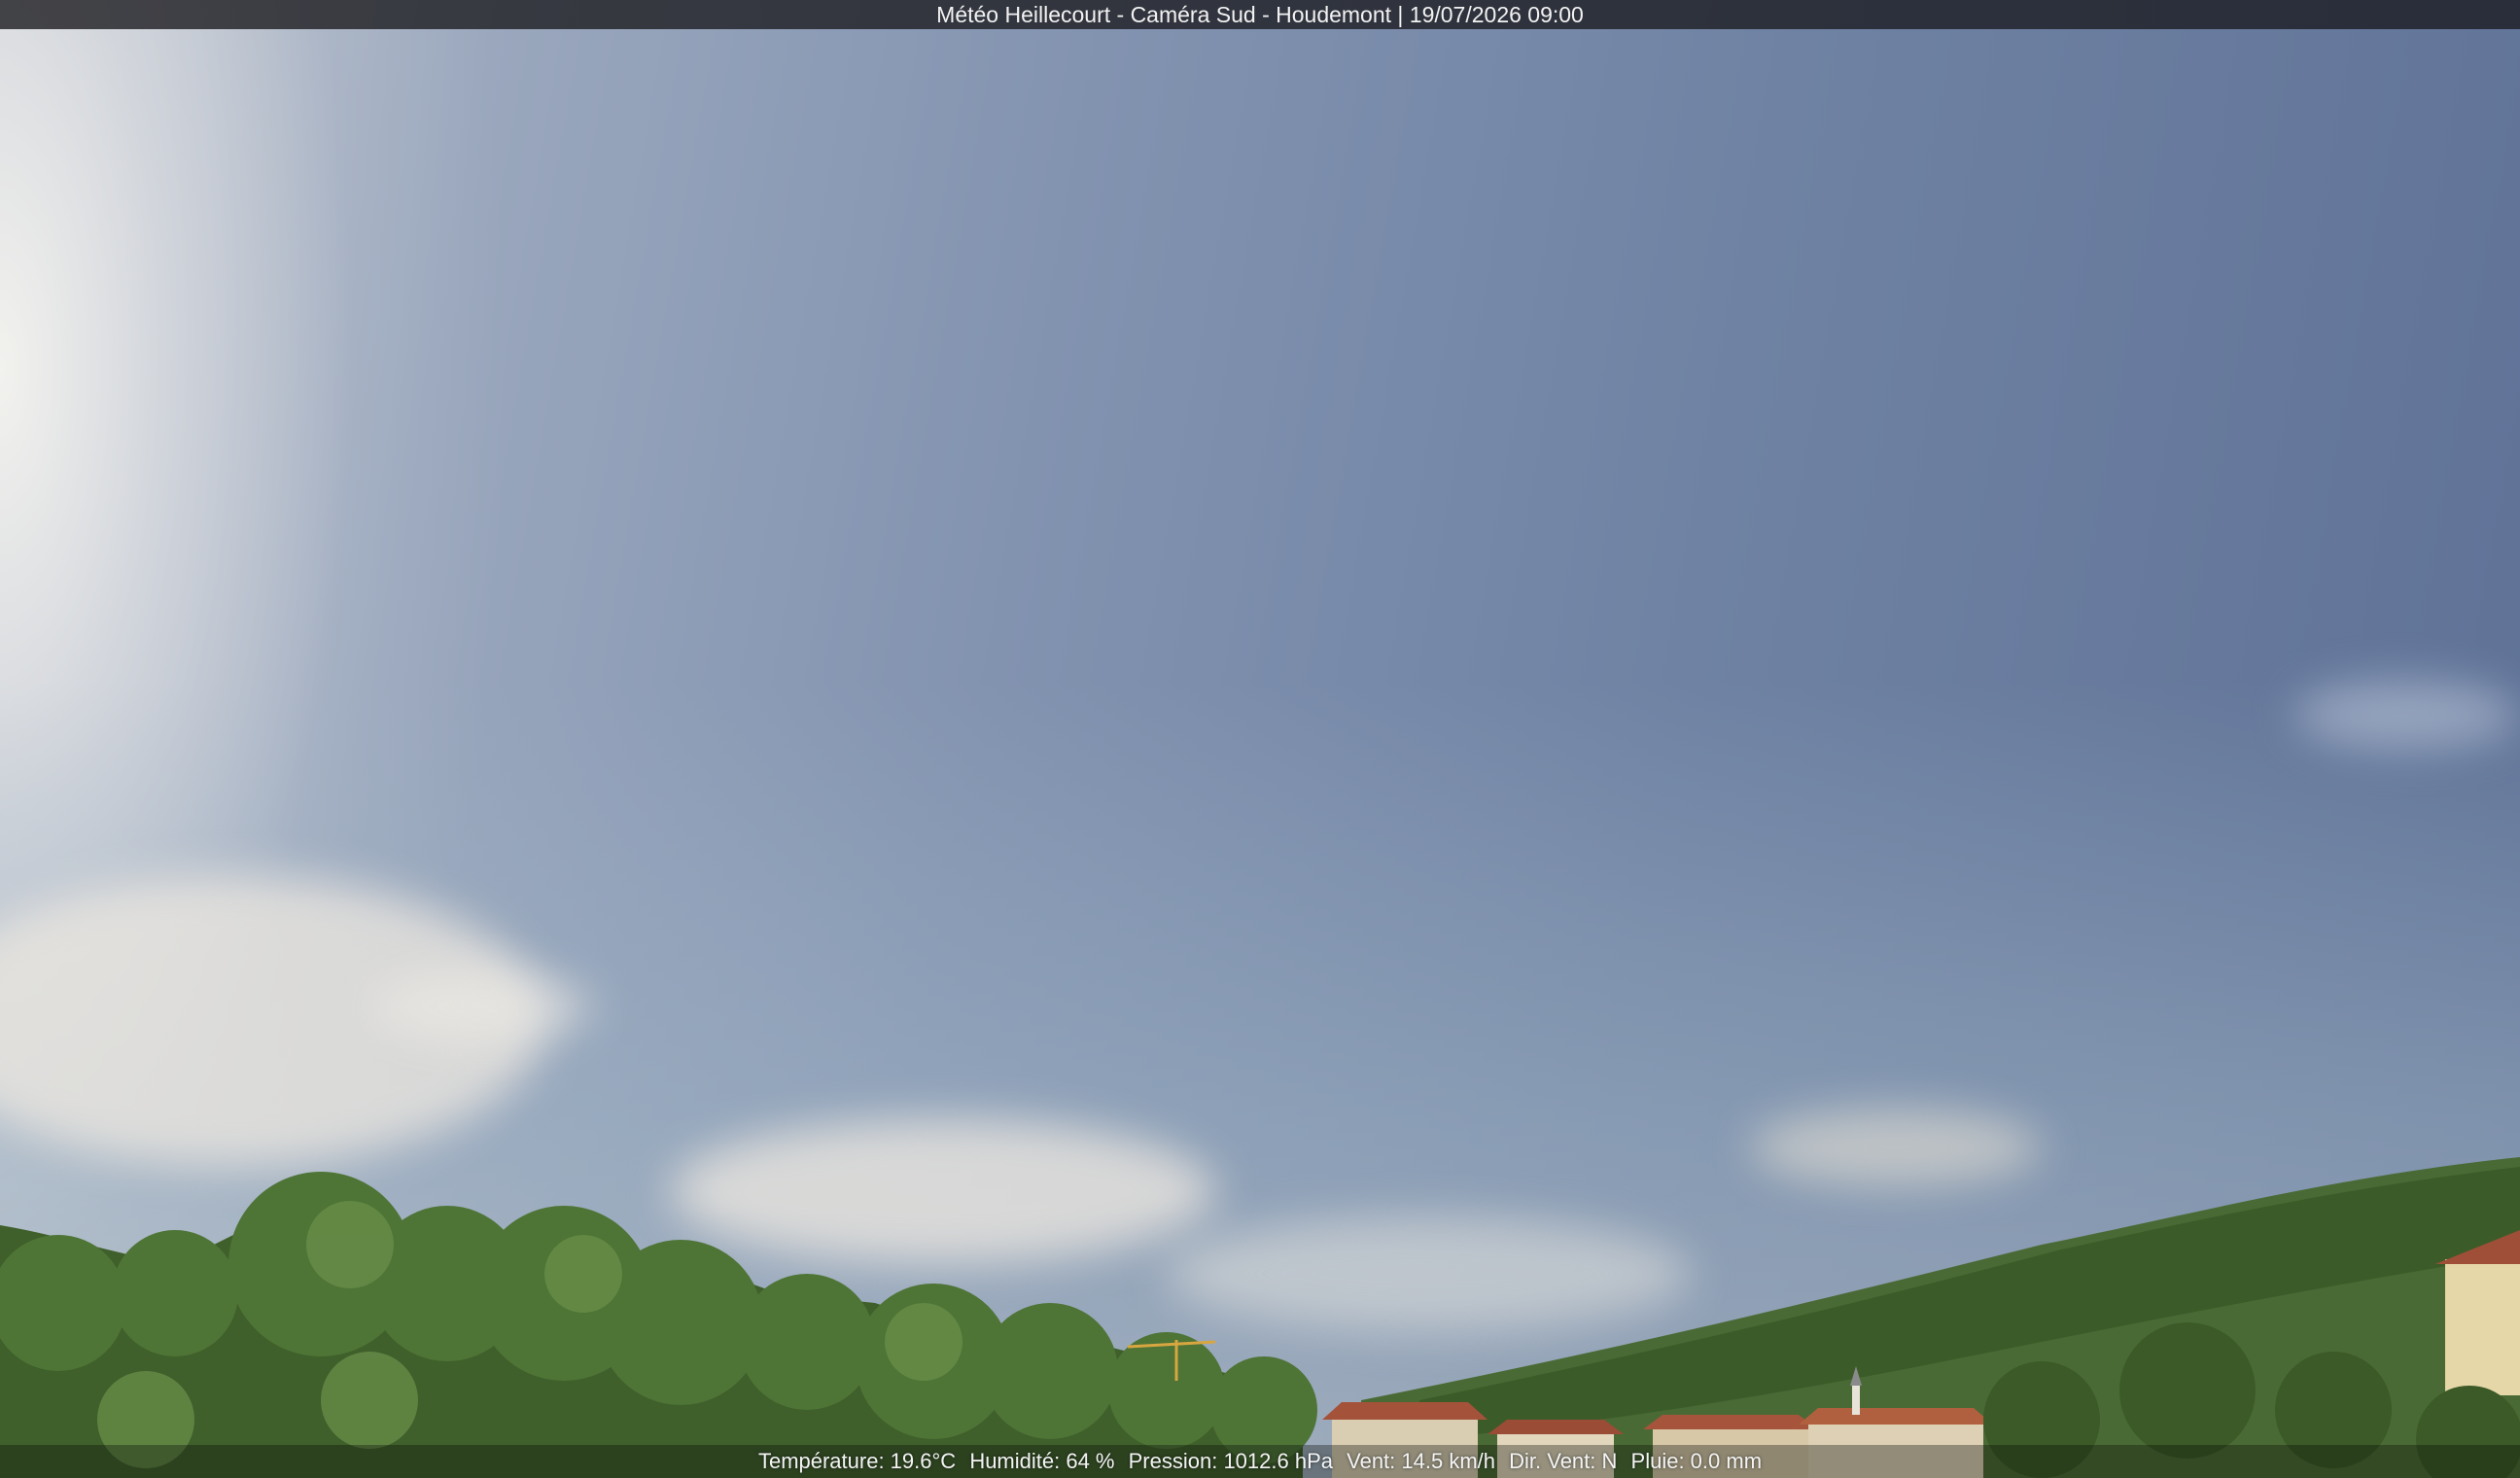 The width and height of the screenshot is (2520, 1478). I want to click on humidity-reading: Humidité: 64 %, so click(1042, 1461).